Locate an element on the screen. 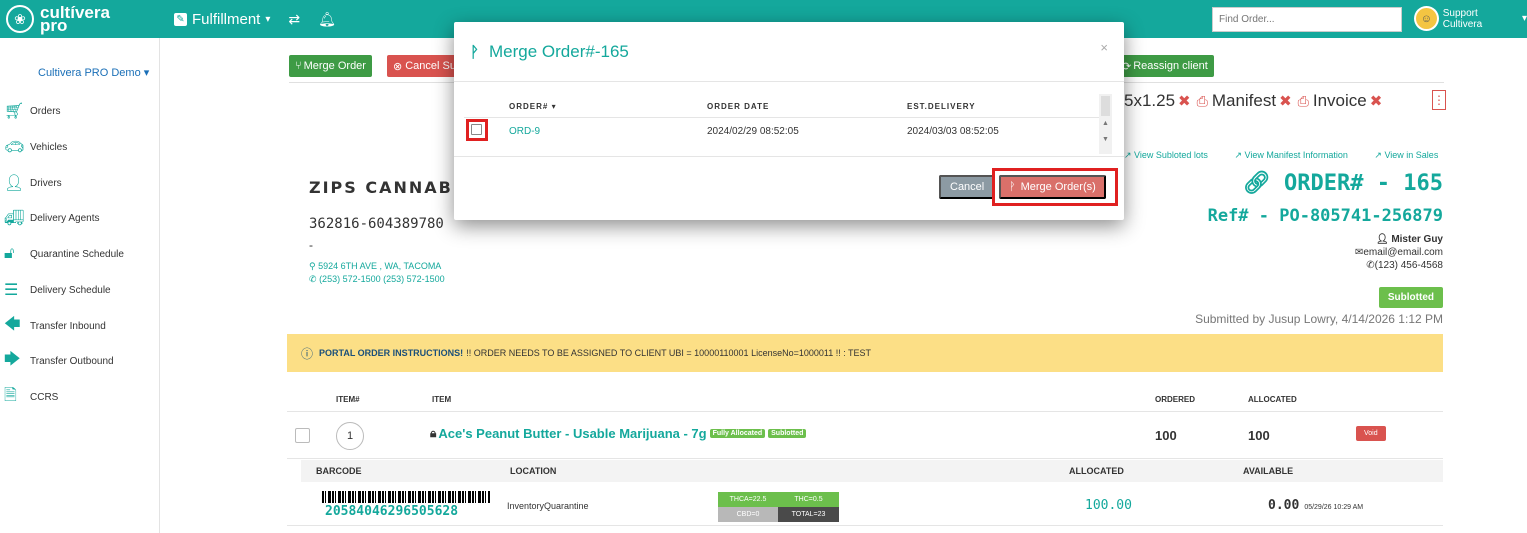 This screenshot has height=533, width=1527. modal-scrollbar: ▲ ▼ is located at coordinates (1105, 124).